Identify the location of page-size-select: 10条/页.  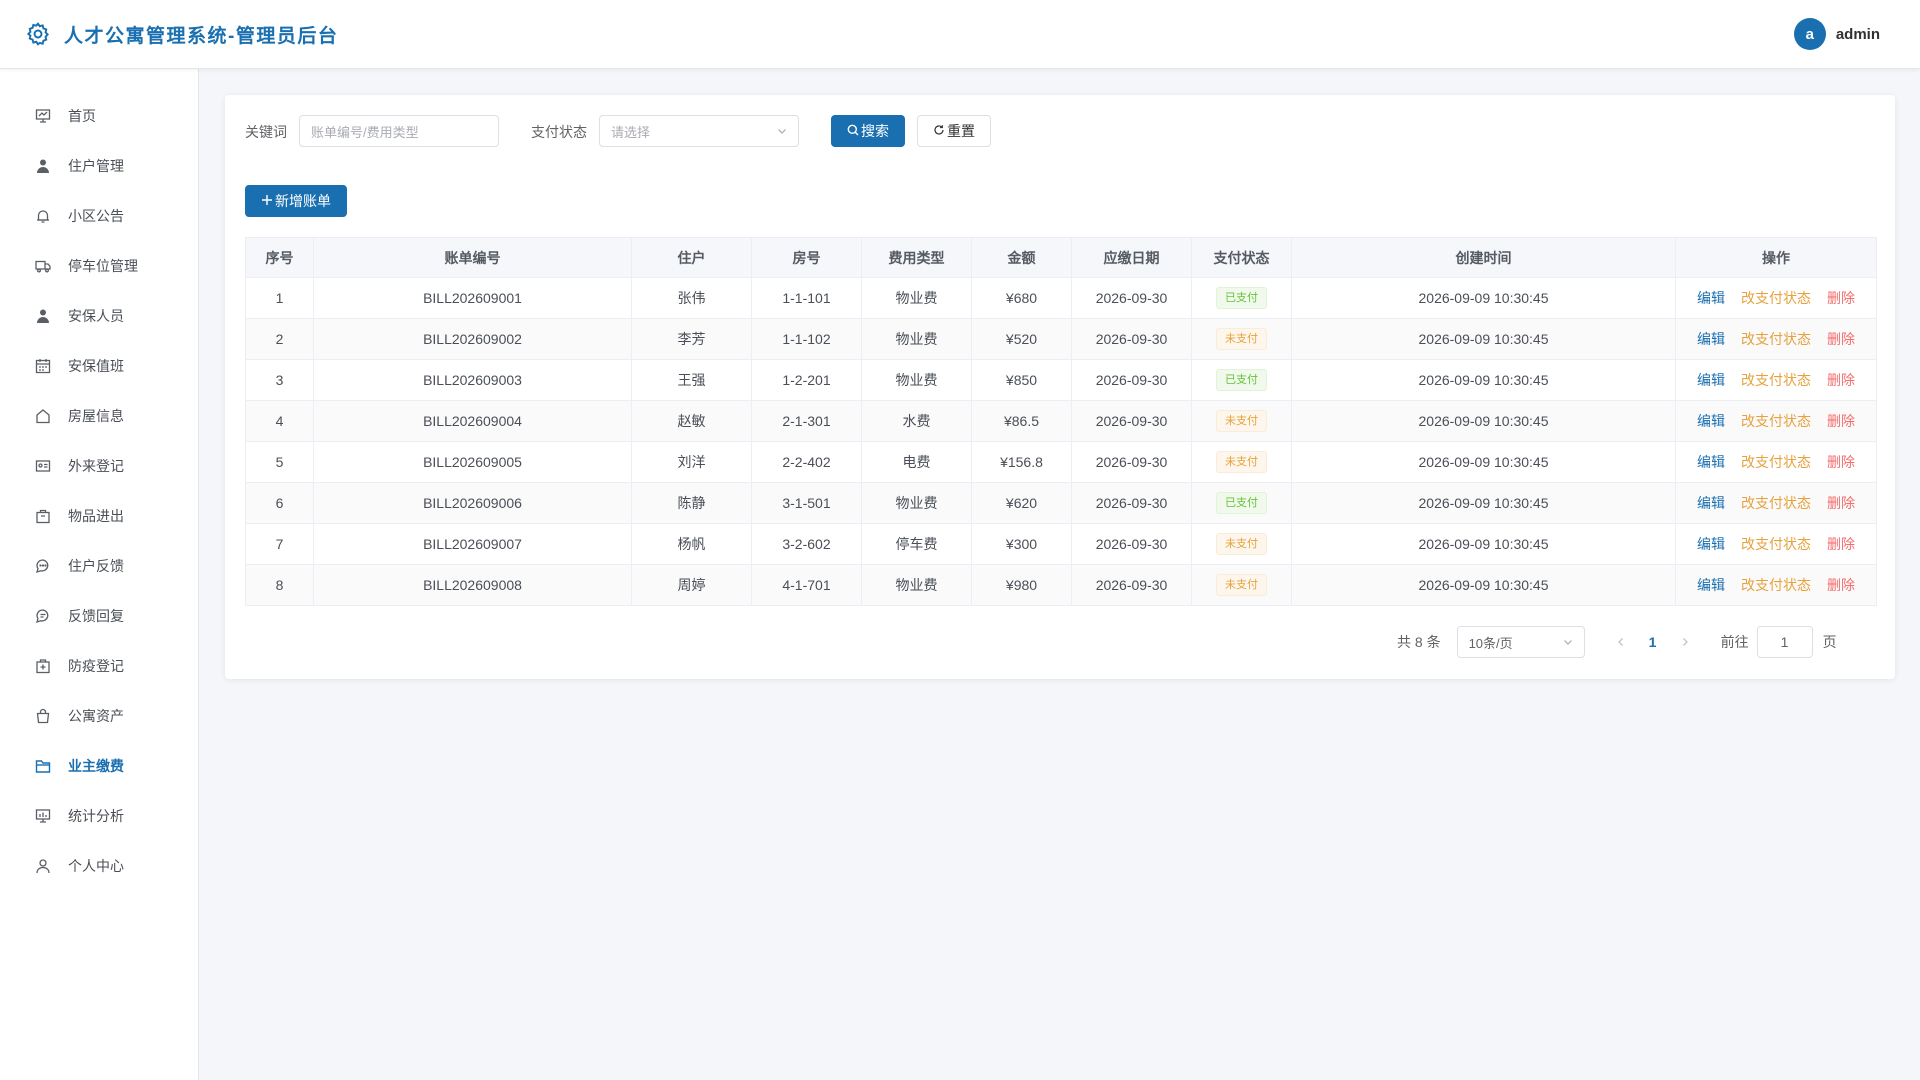
(1520, 642).